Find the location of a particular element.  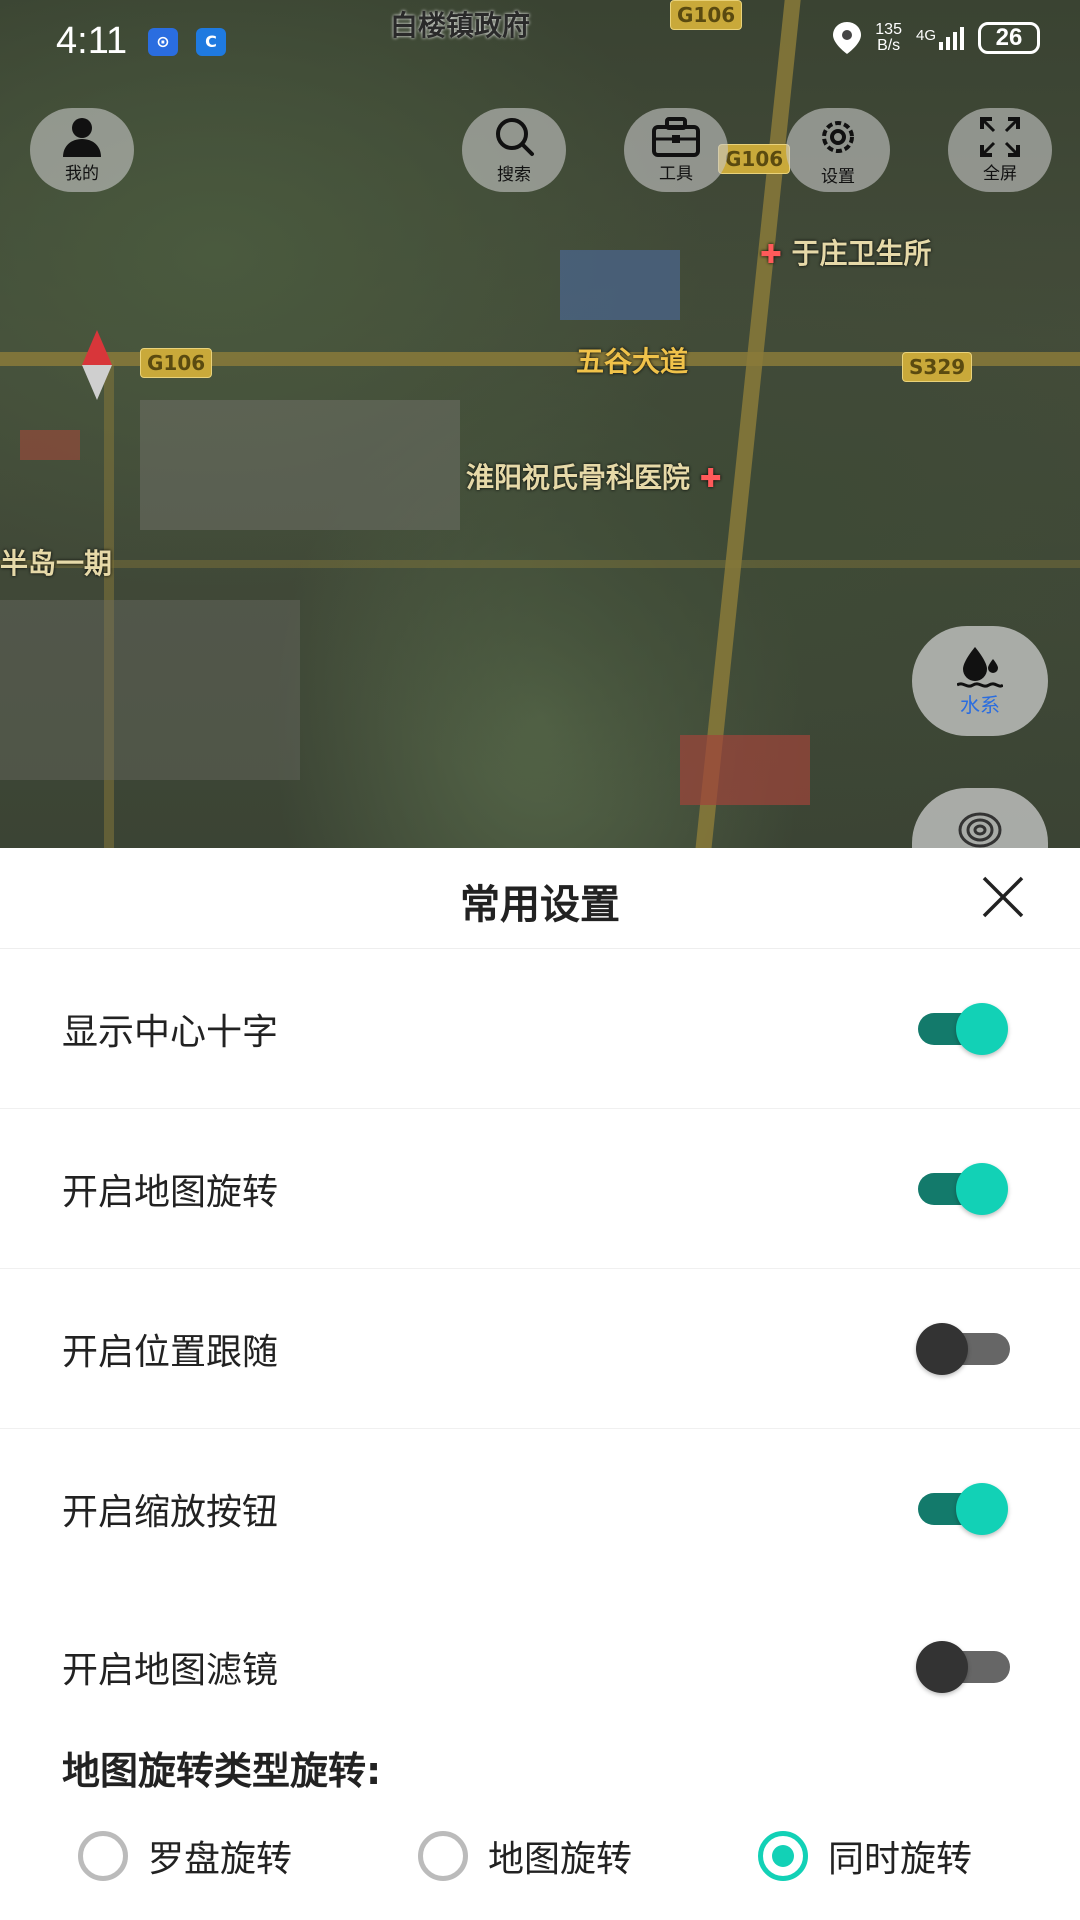

mine-button: 我的 is located at coordinates (82, 150).